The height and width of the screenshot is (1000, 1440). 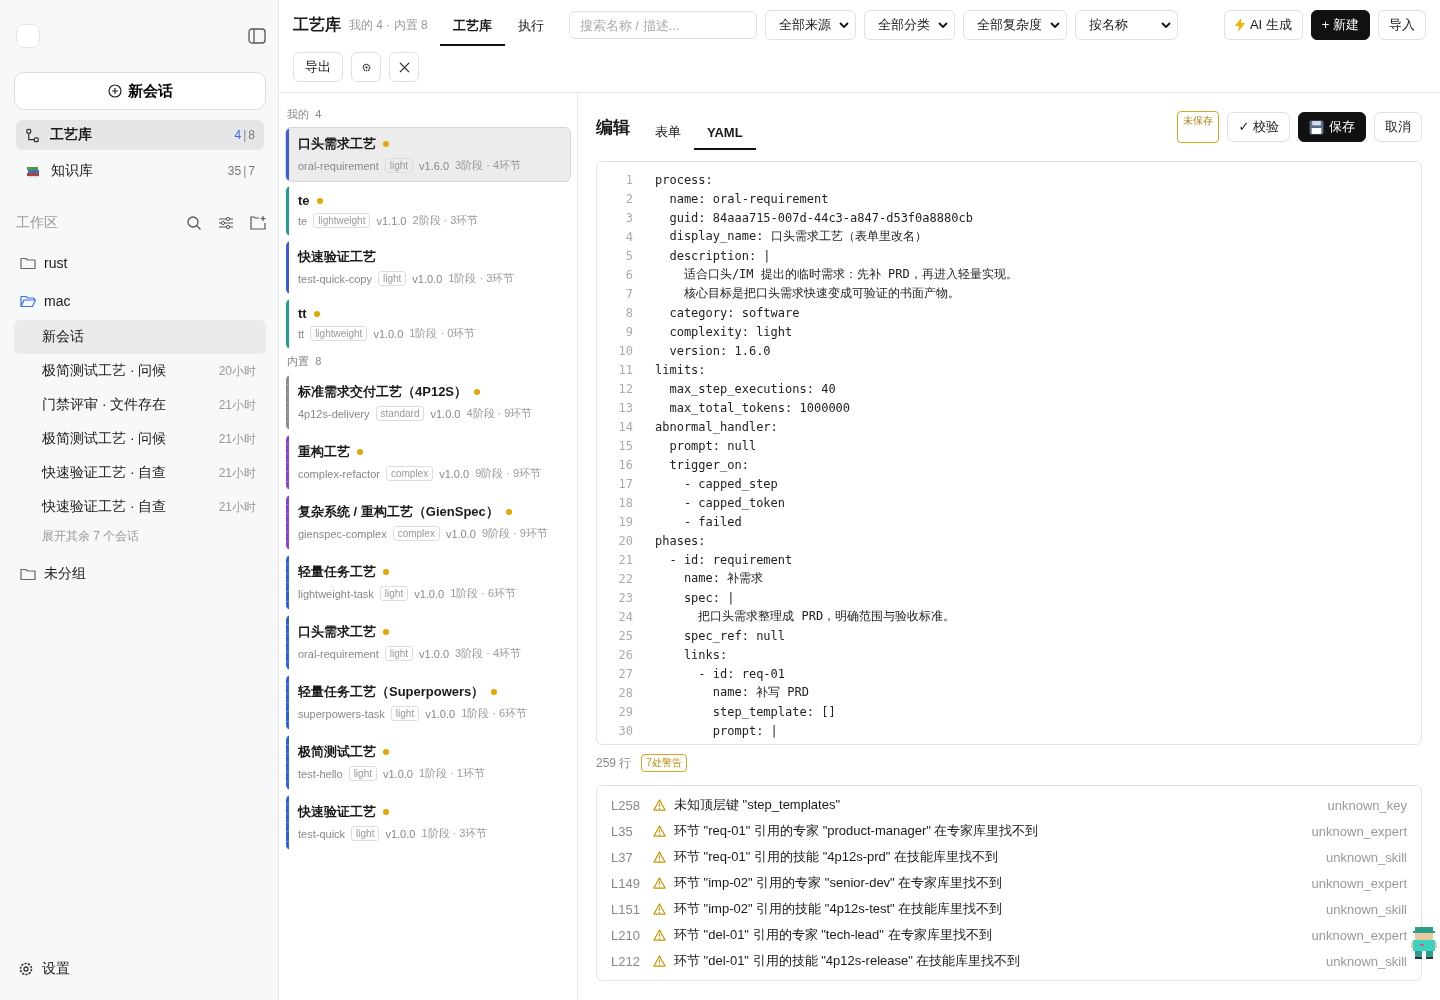 What do you see at coordinates (339, 333) in the screenshot?
I see `complexity-tag: lightweight` at bounding box center [339, 333].